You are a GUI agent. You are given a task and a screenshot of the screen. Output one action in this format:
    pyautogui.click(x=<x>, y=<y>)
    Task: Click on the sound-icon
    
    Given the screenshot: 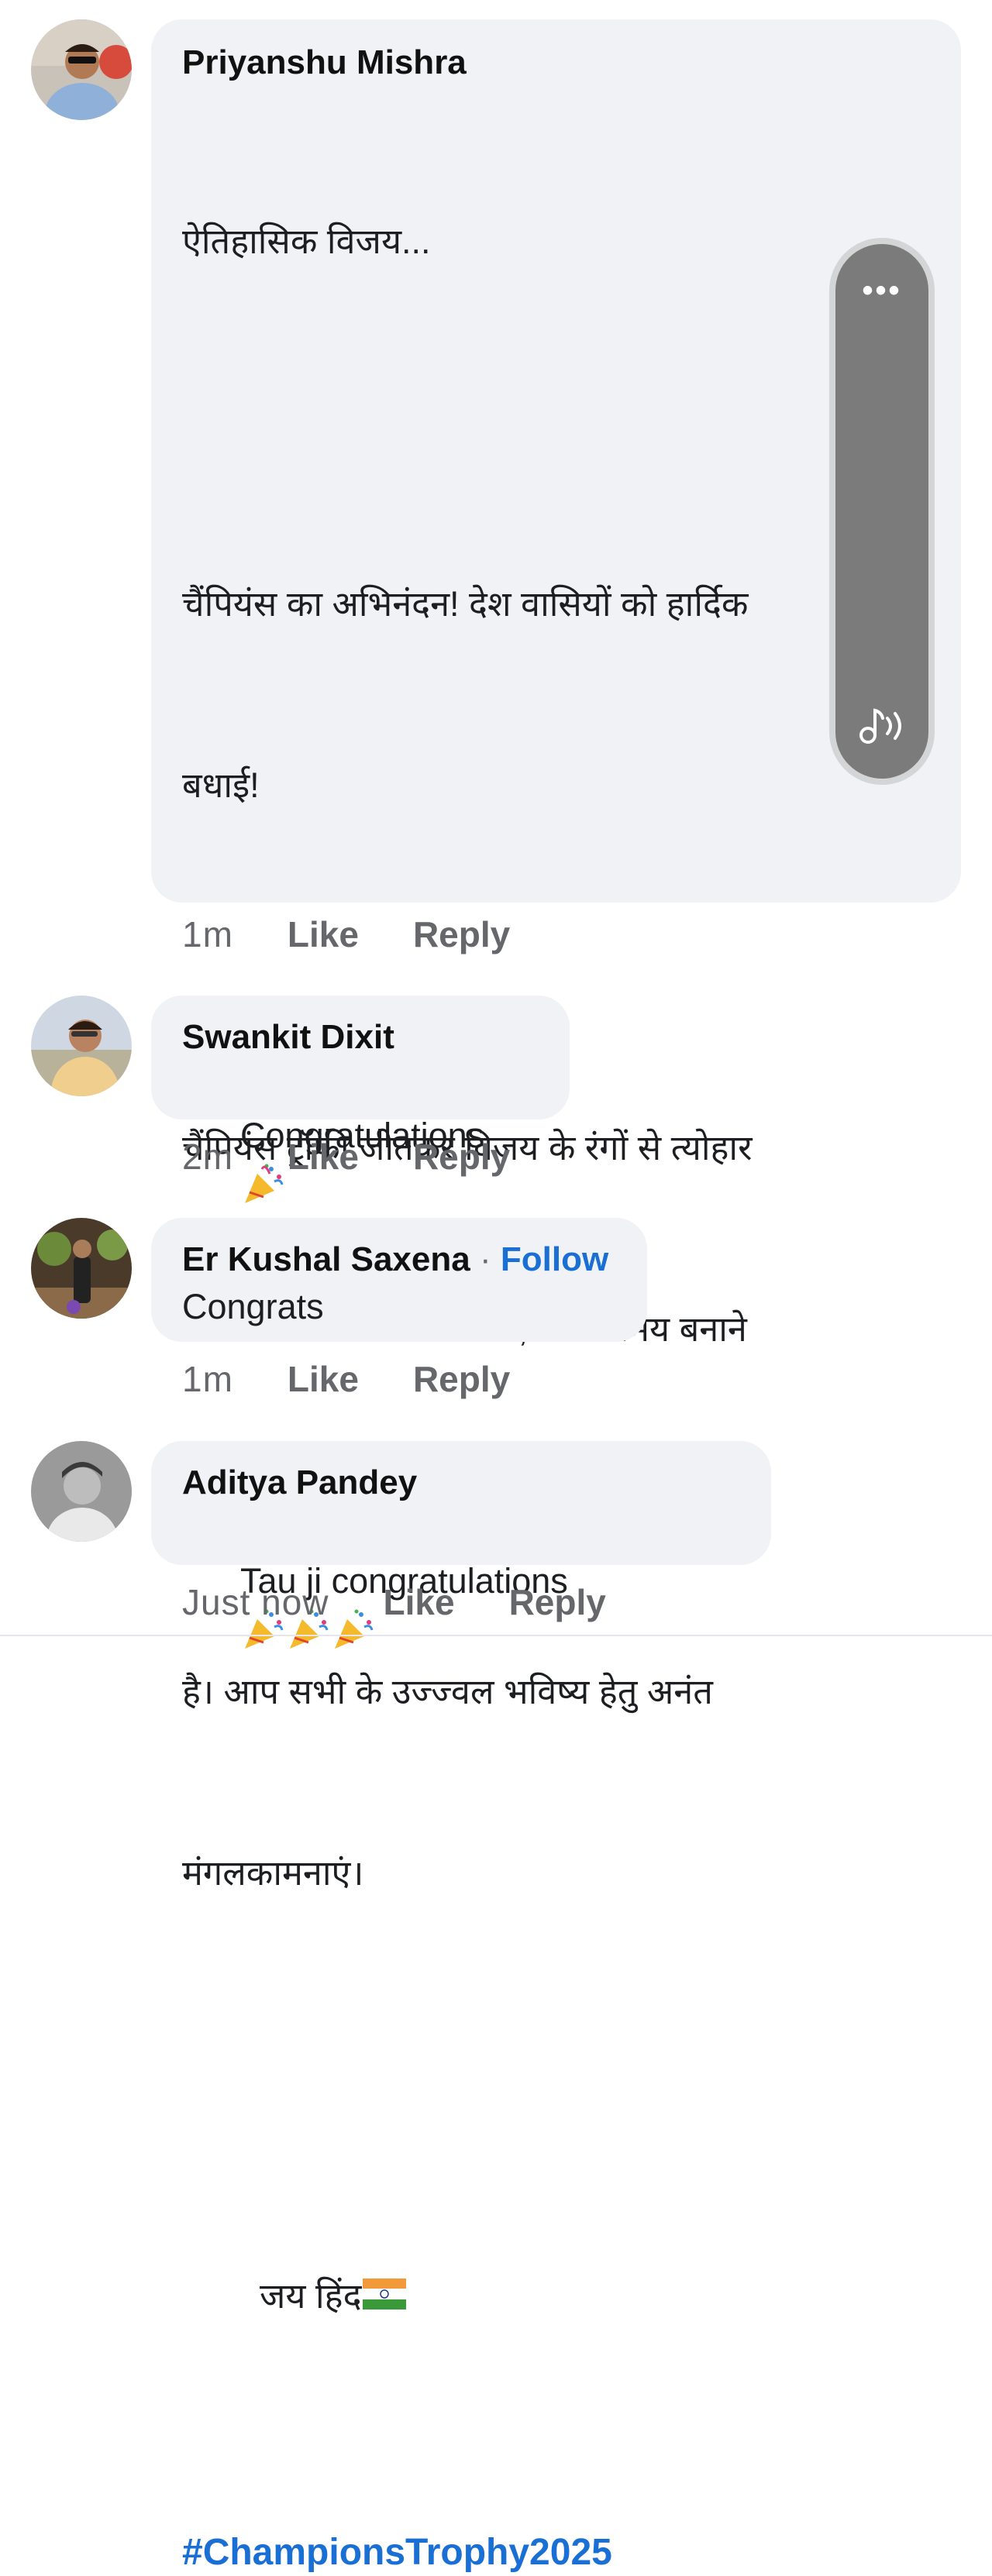 What is the action you would take?
    pyautogui.click(x=882, y=724)
    